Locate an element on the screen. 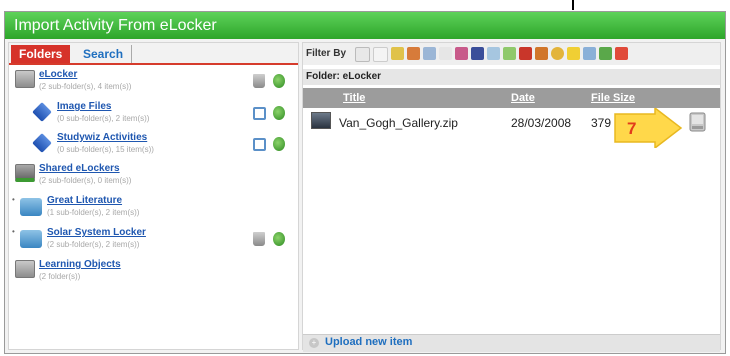 The width and height of the screenshot is (730, 356). file-table-header: Title Date File Size is located at coordinates (511, 98).